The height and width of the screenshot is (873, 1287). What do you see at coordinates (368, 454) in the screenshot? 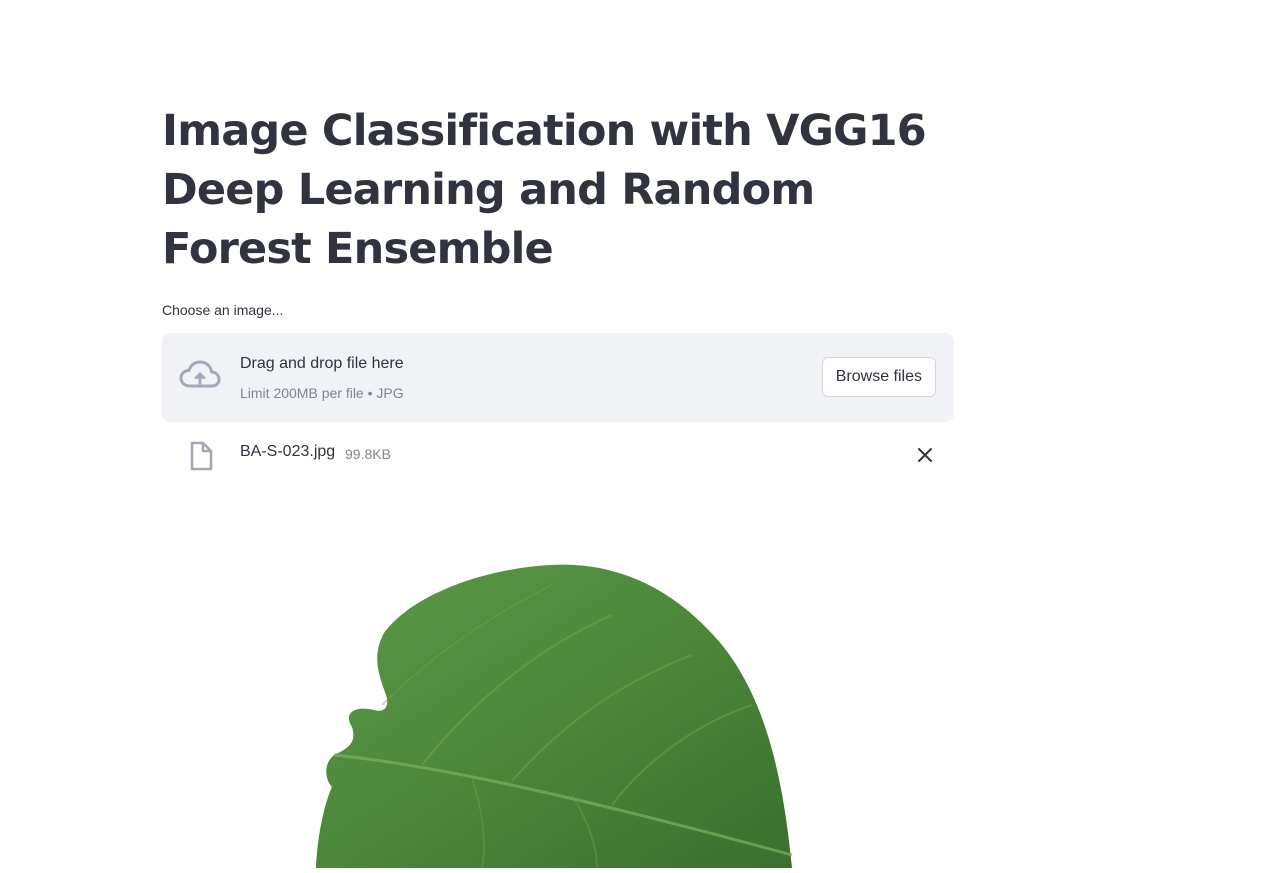
I see `uploaded-file-size: 99.8KB` at bounding box center [368, 454].